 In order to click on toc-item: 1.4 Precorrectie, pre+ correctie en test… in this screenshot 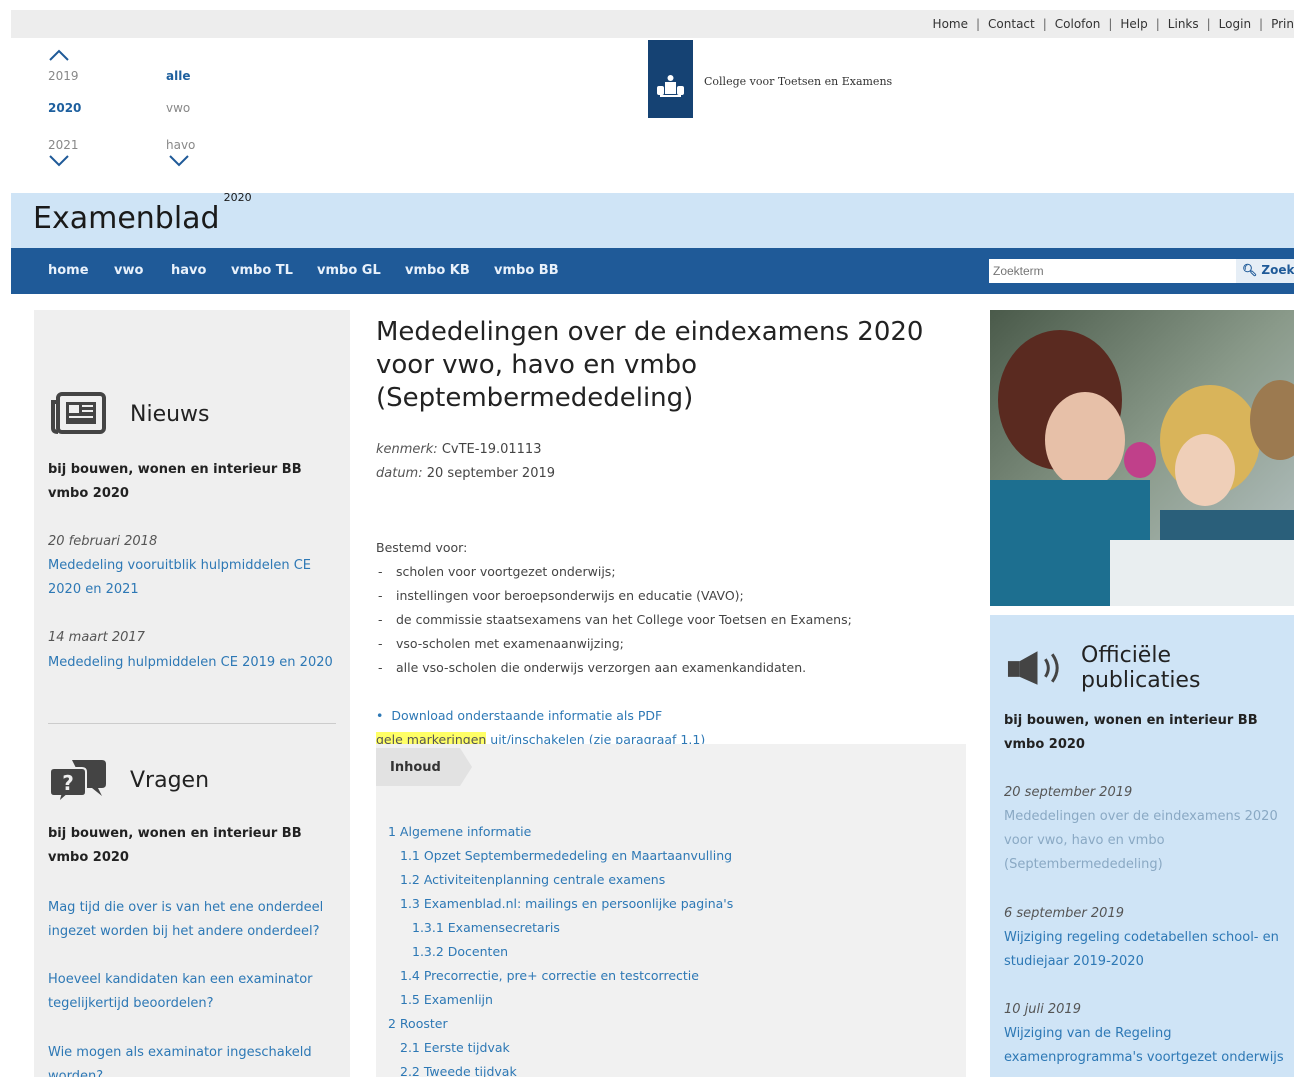, I will do `click(560, 976)`.